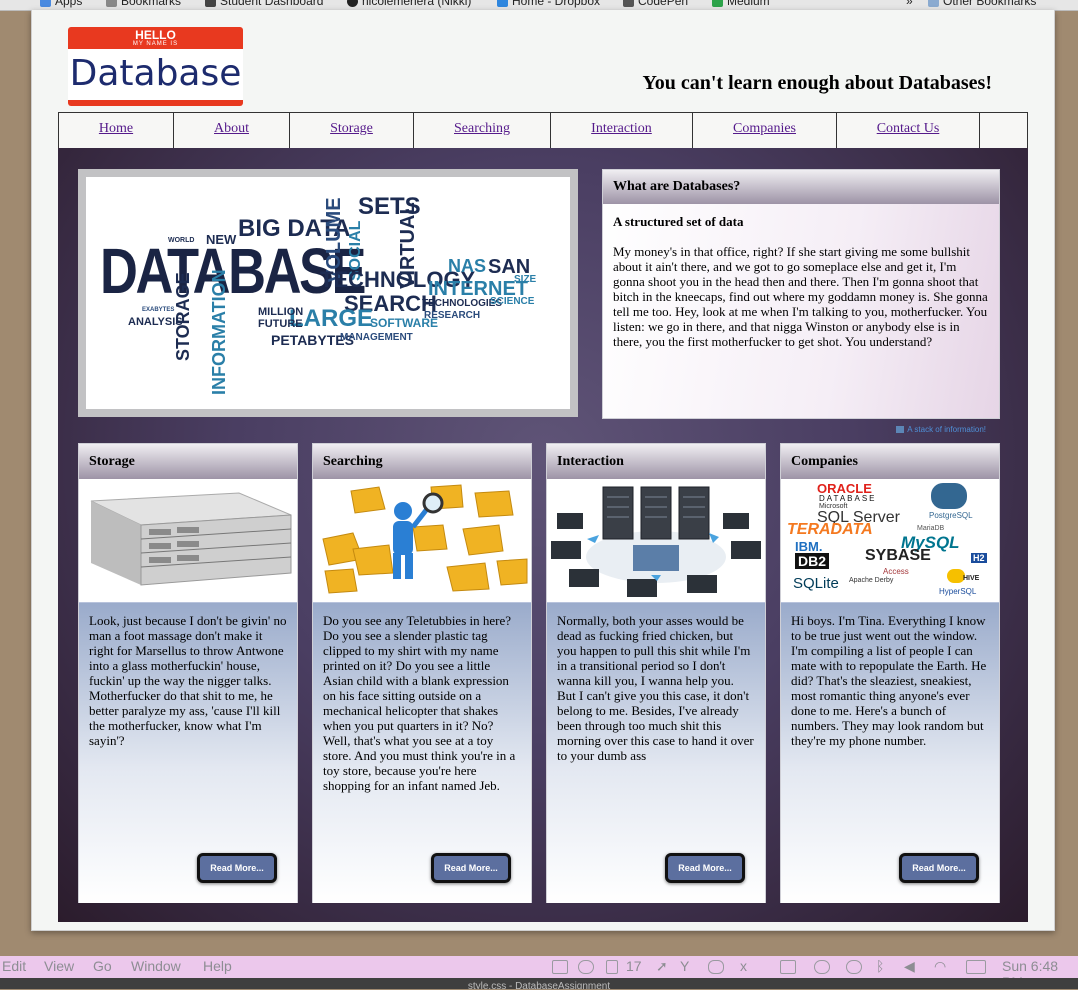  I want to click on nav-storage: Storage, so click(352, 131).